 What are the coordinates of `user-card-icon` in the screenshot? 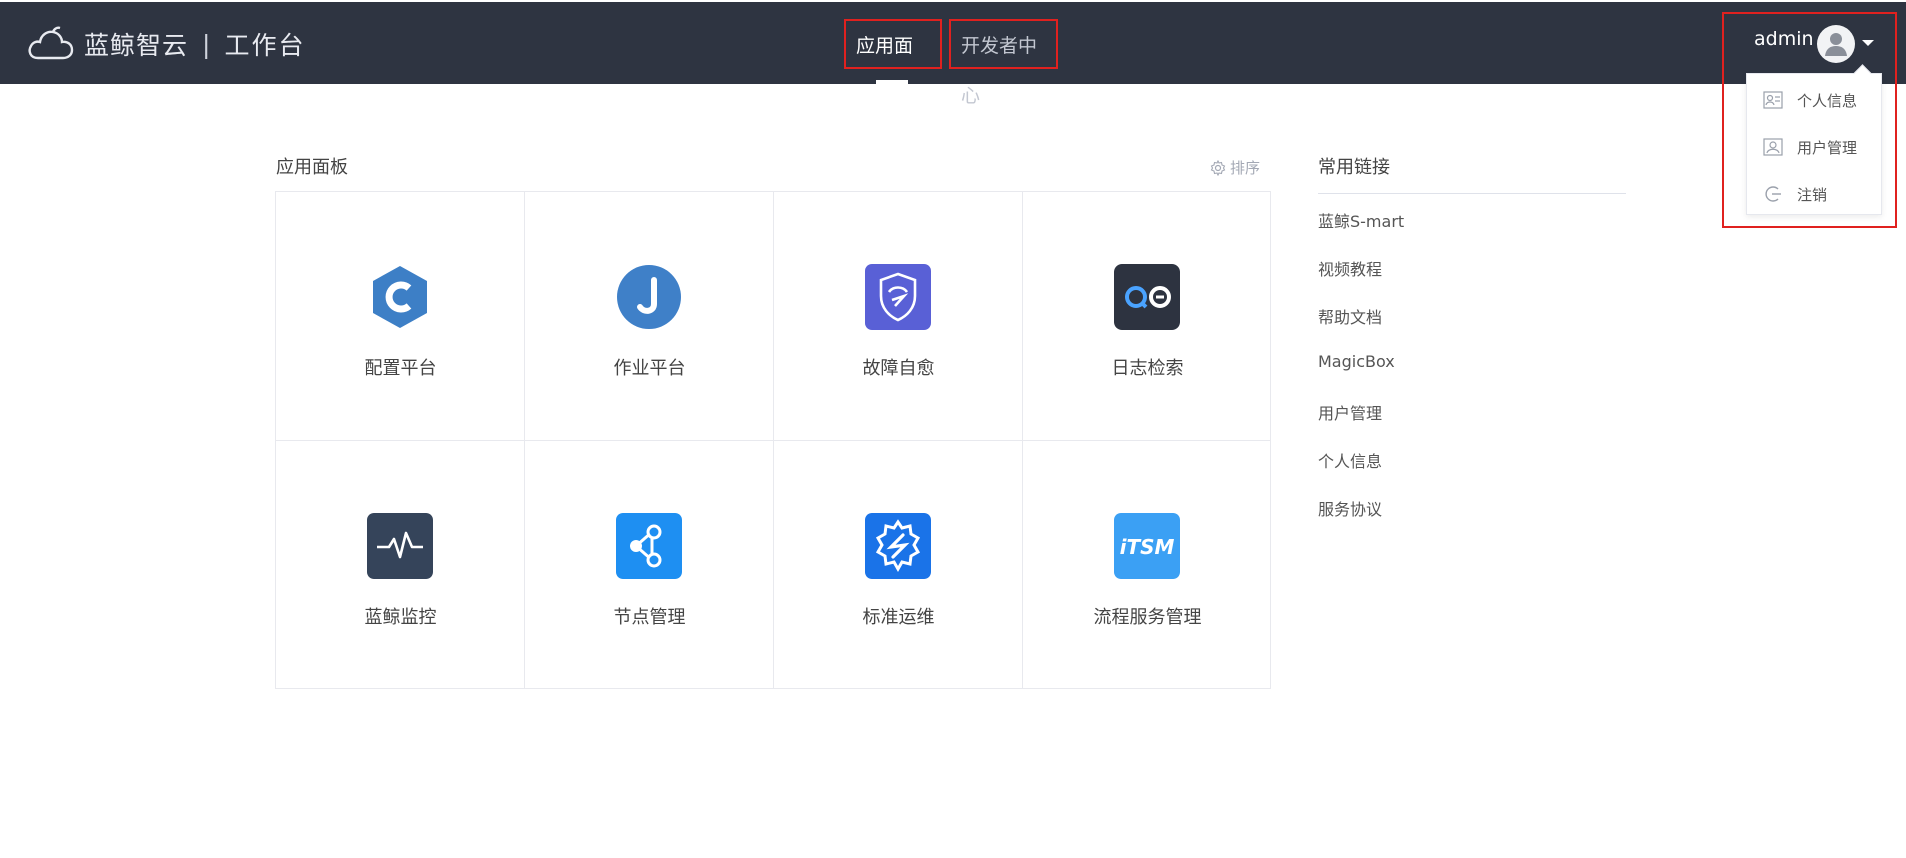 It's located at (1773, 147).